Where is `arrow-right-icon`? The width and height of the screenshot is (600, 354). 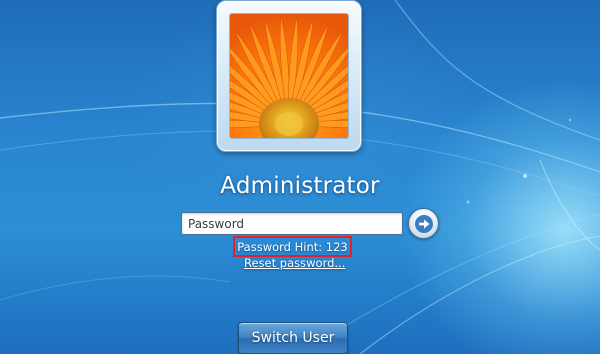 arrow-right-icon is located at coordinates (423, 223).